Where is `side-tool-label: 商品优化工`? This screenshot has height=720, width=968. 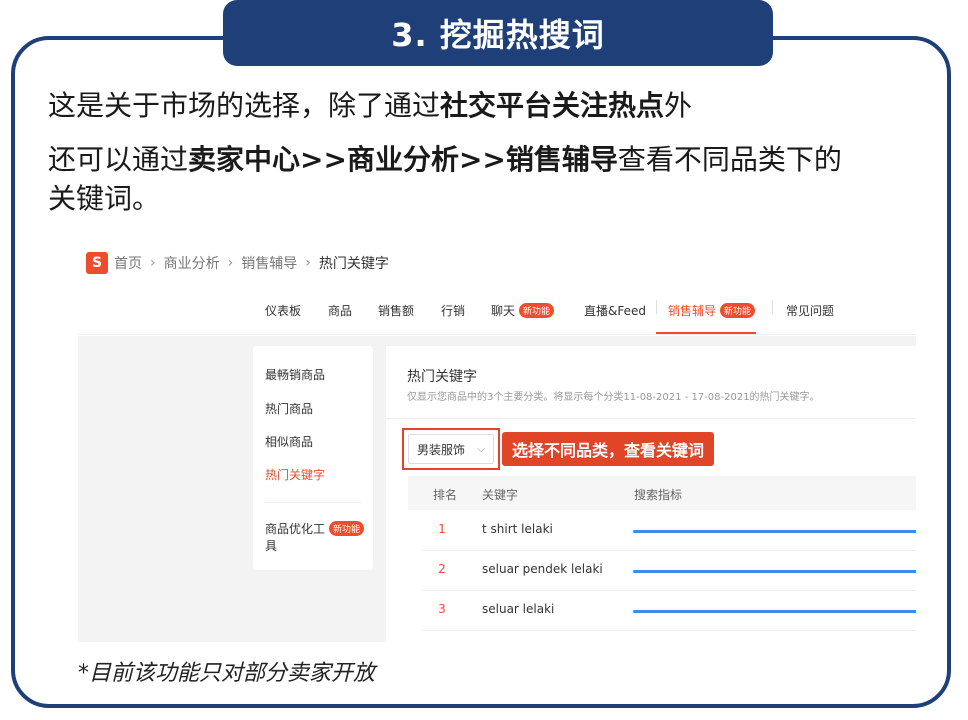
side-tool-label: 商品优化工 is located at coordinates (295, 529).